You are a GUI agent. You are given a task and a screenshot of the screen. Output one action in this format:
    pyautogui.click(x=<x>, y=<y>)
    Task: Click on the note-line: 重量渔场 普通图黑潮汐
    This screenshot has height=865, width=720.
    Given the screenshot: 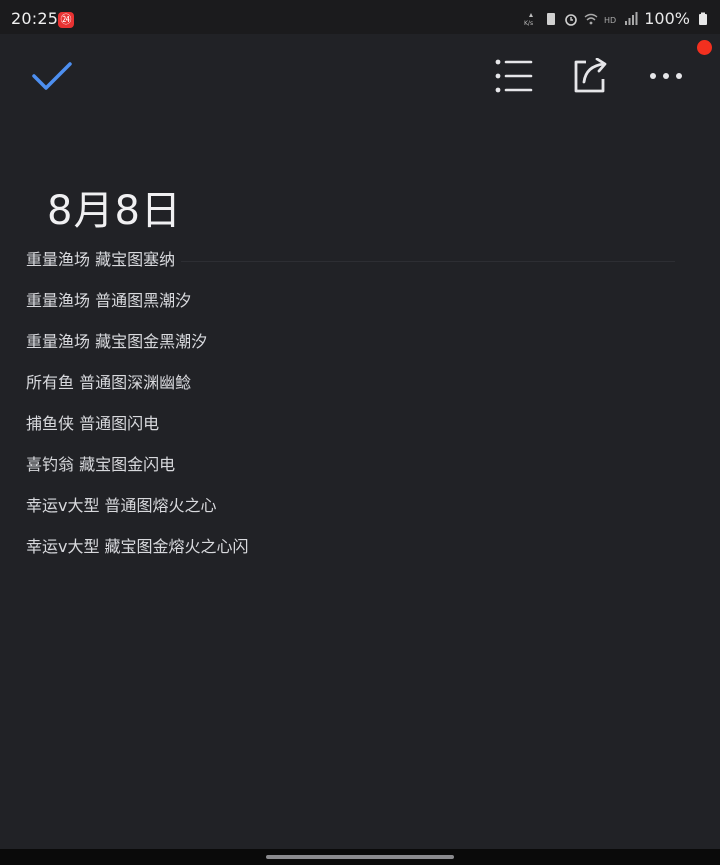 What is the action you would take?
    pyautogui.click(x=356, y=307)
    